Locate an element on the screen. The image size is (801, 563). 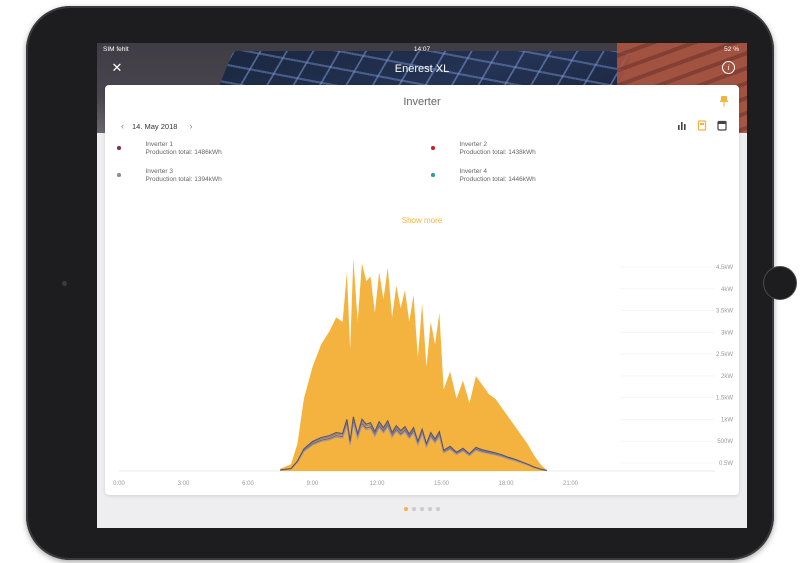
home-button is located at coordinates (780, 283).